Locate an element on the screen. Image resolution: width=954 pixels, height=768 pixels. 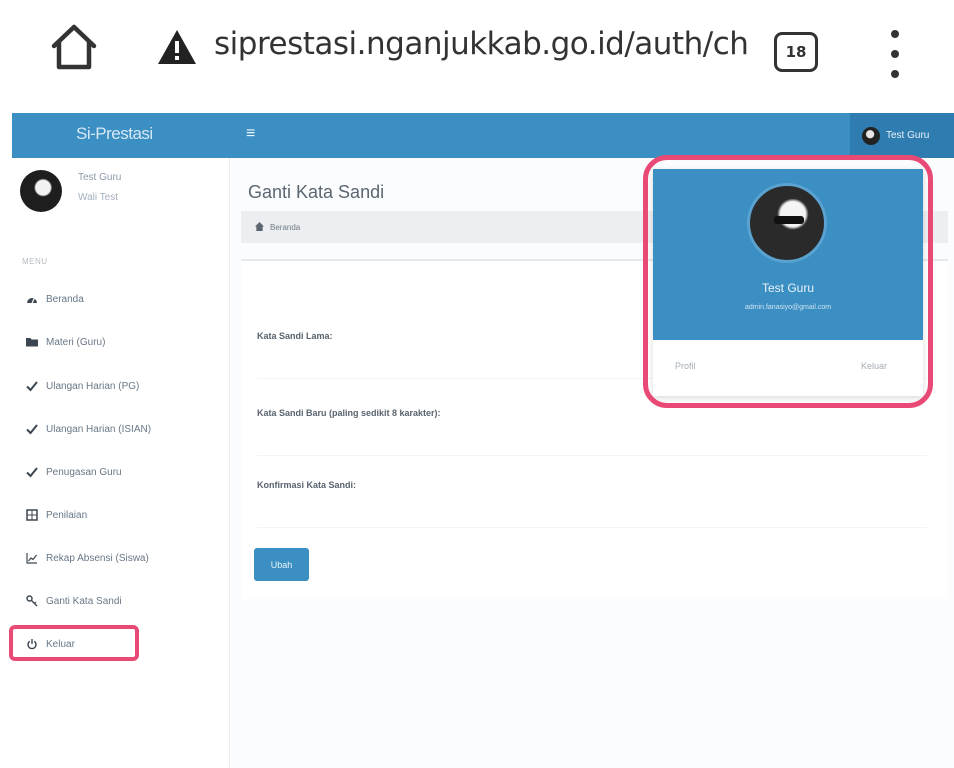
page-title: Ganti Kata Sandi is located at coordinates (316, 192).